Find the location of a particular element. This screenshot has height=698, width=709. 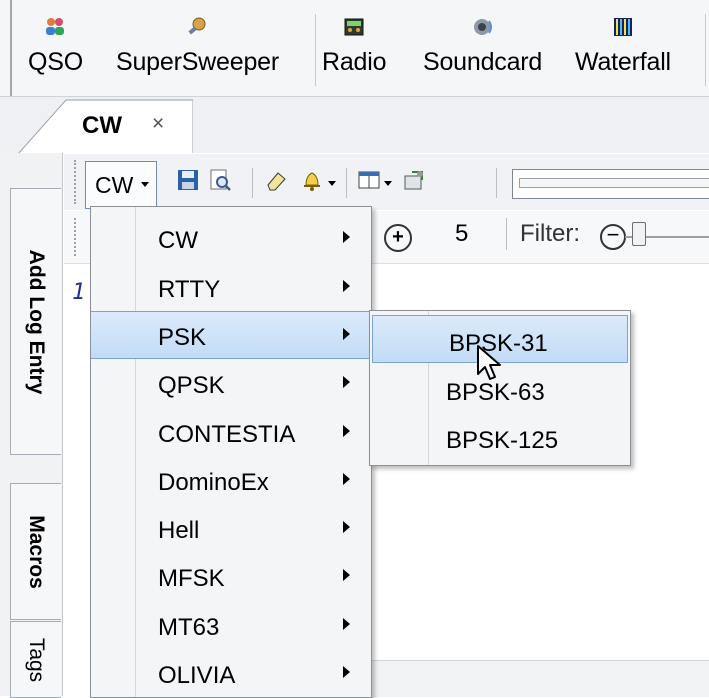

print-preview-icon is located at coordinates (220, 180).